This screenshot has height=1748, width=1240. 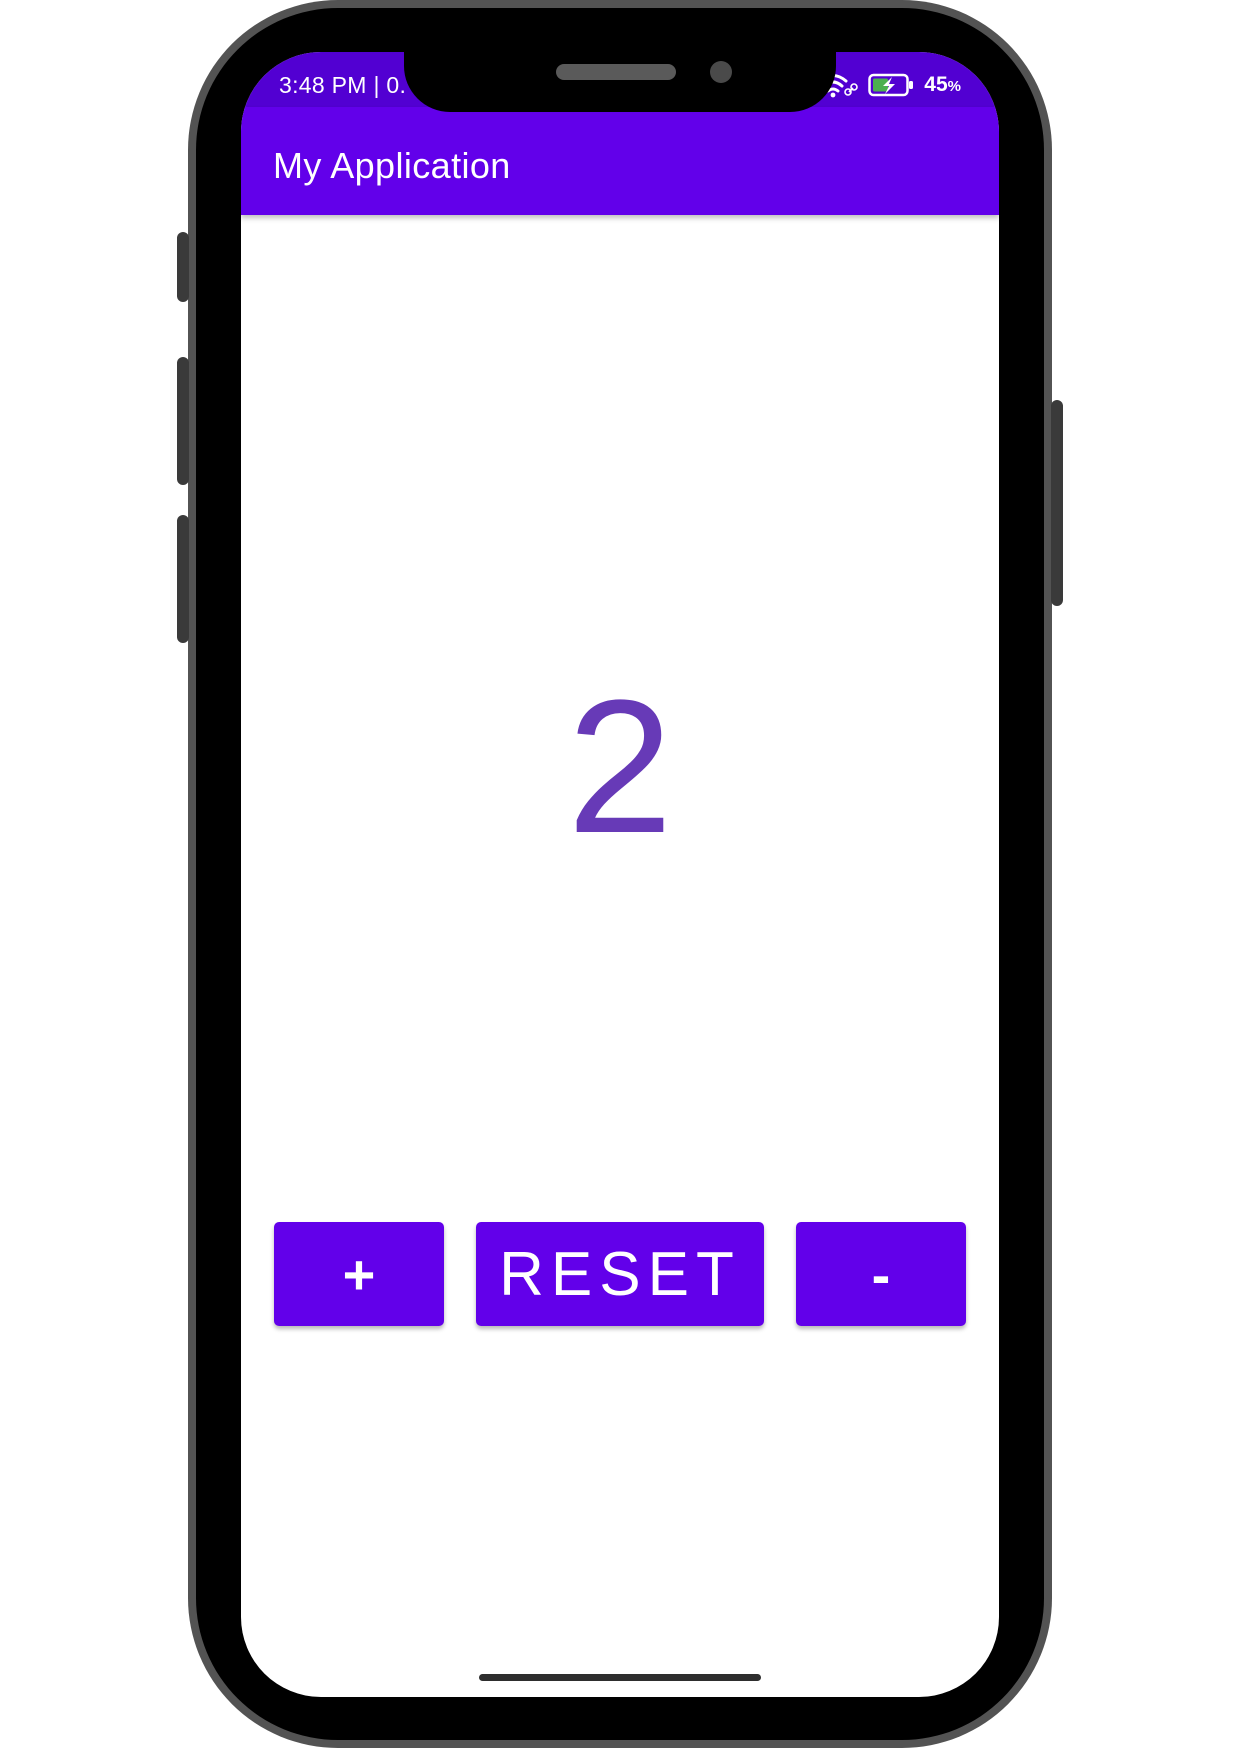 I want to click on reset-button: RESET, so click(x=620, y=1274).